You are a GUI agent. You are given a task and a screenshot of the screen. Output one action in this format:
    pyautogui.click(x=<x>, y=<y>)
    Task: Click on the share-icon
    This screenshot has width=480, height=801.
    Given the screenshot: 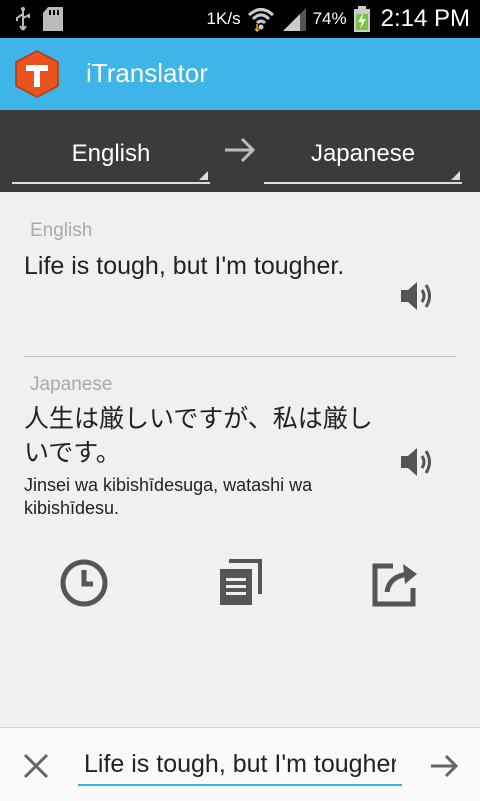 What is the action you would take?
    pyautogui.click(x=396, y=583)
    